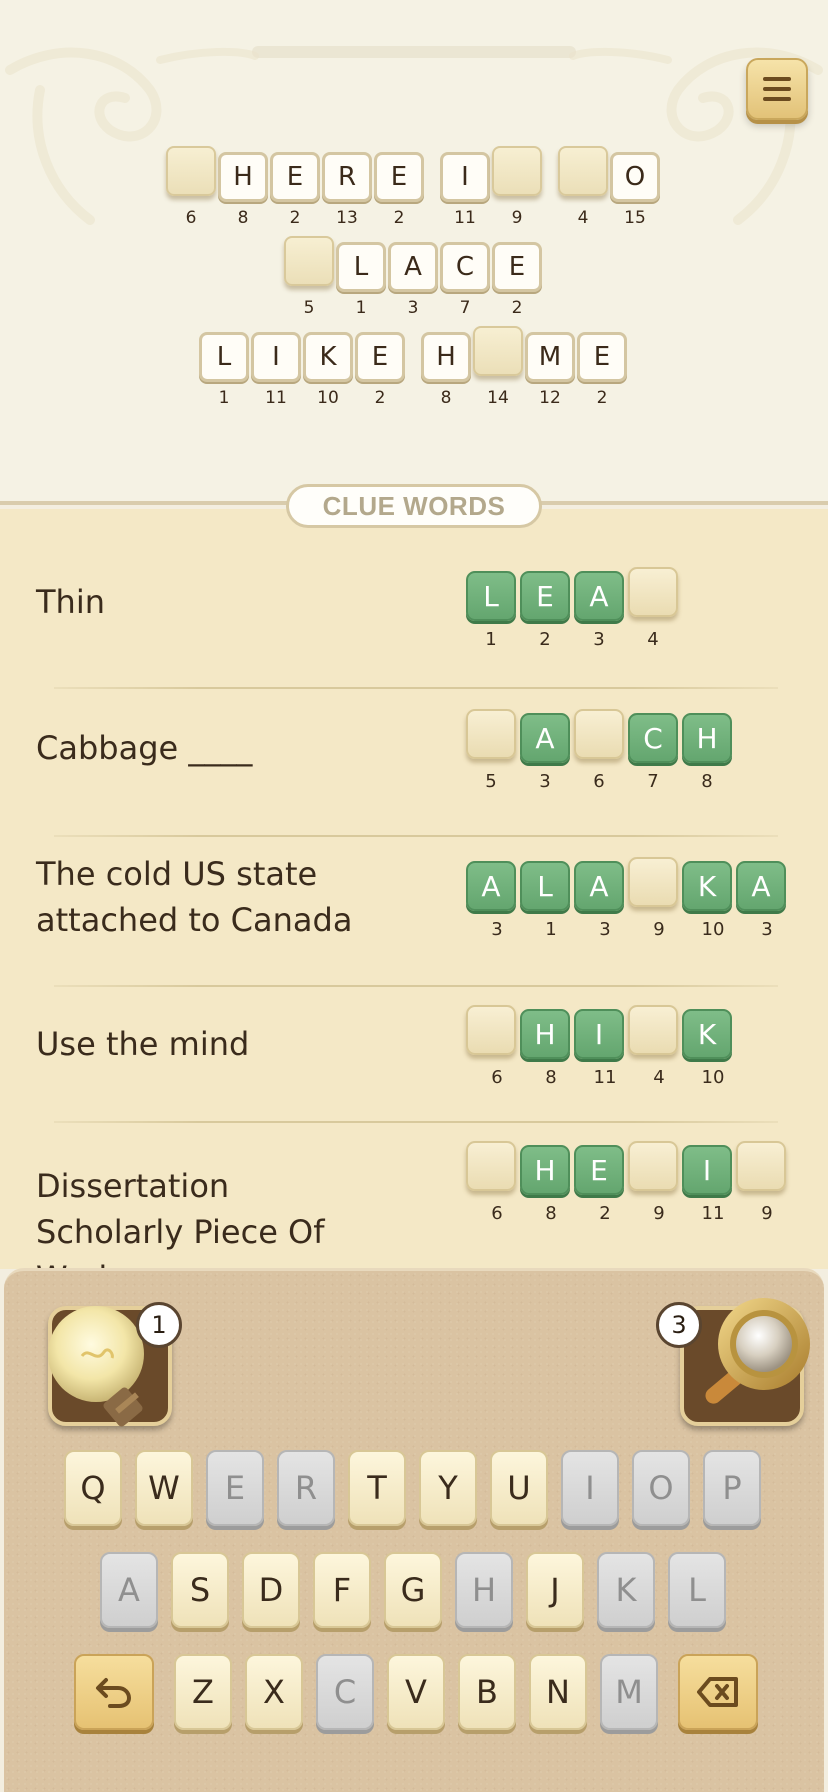 The width and height of the screenshot is (828, 1792). I want to click on key-p: P, so click(732, 1488).